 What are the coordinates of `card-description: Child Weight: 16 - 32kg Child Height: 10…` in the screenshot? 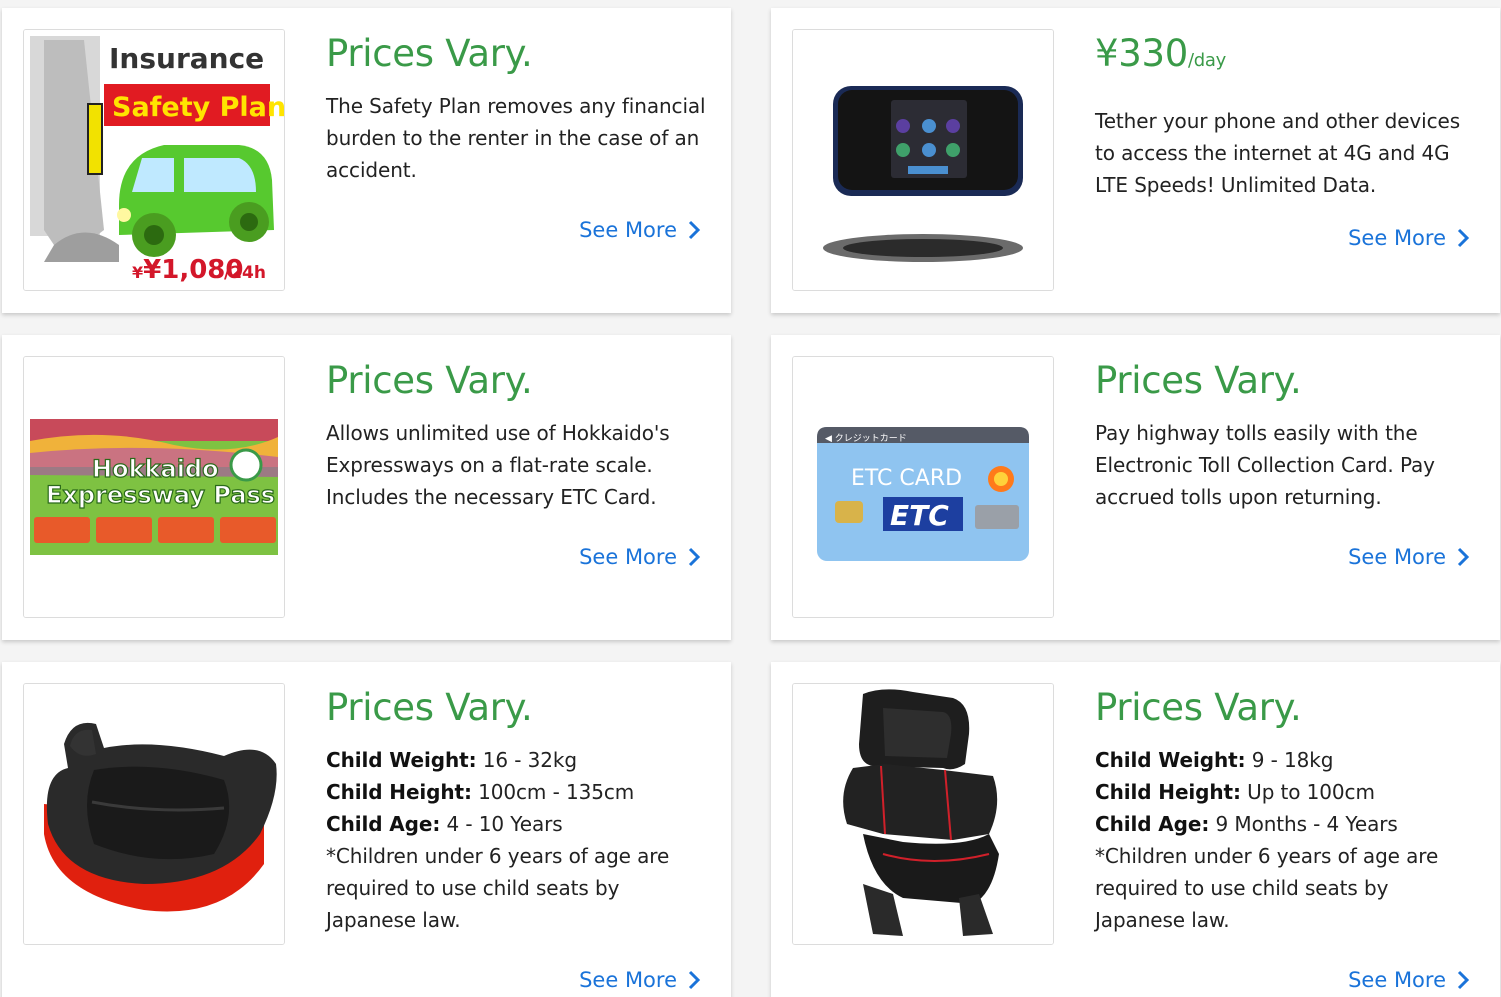 It's located at (516, 840).